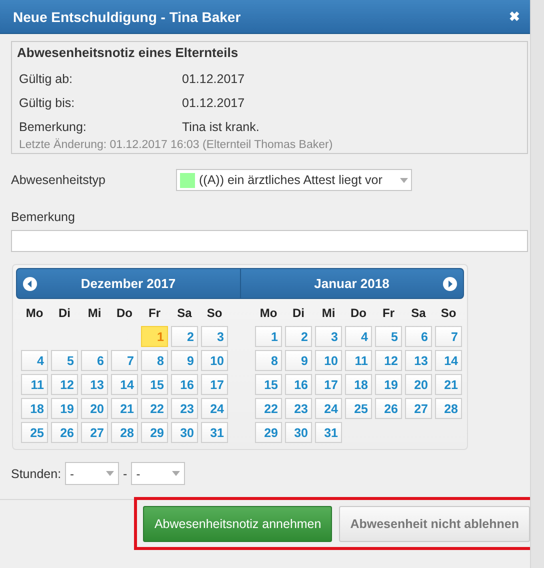  What do you see at coordinates (537, 284) in the screenshot?
I see `scrollbar` at bounding box center [537, 284].